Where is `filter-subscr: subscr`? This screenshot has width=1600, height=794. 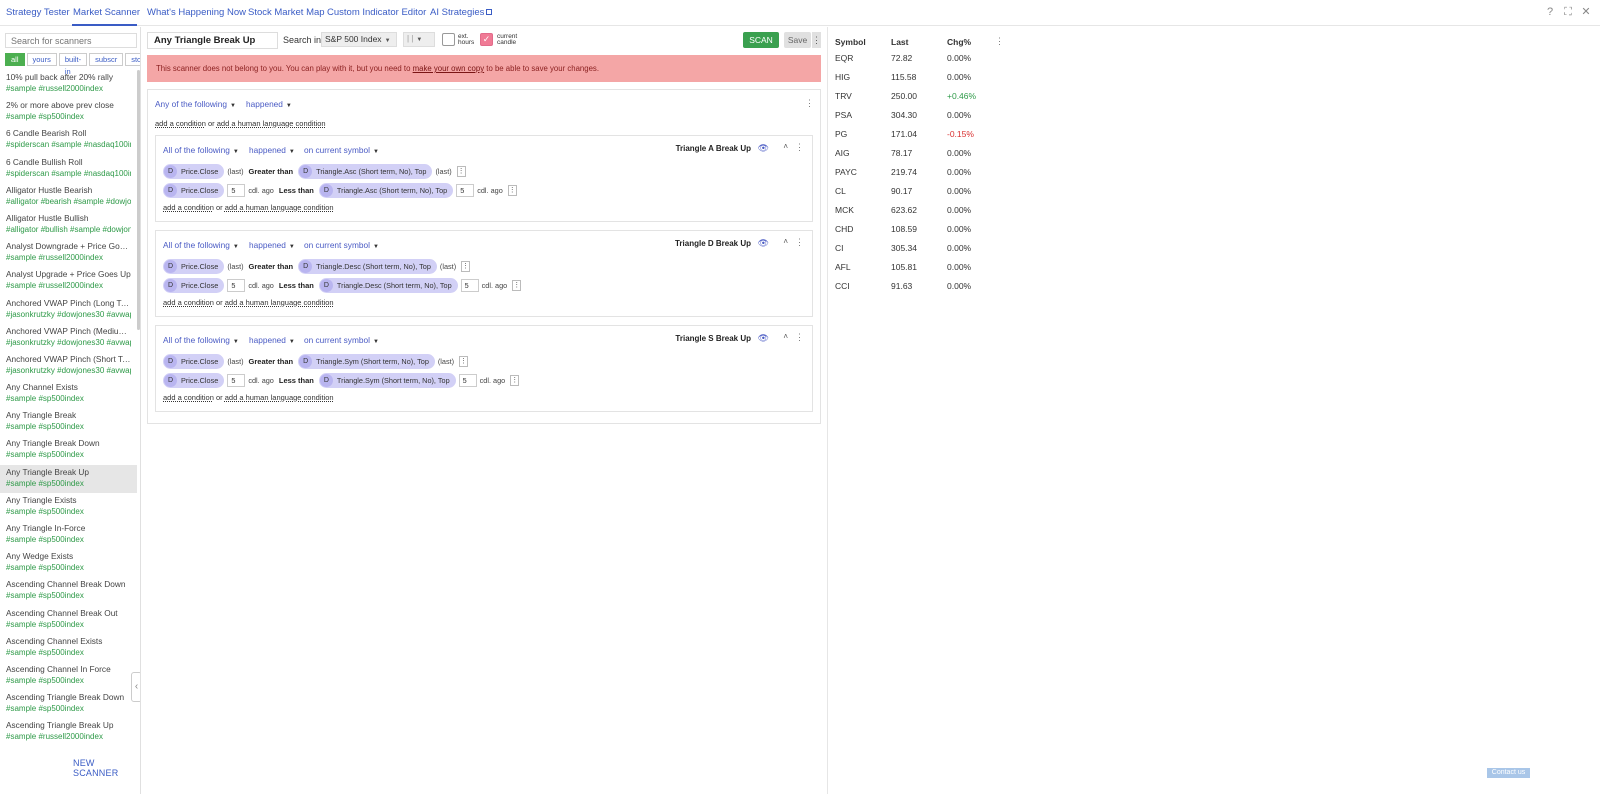
filter-subscr: subscr is located at coordinates (106, 59).